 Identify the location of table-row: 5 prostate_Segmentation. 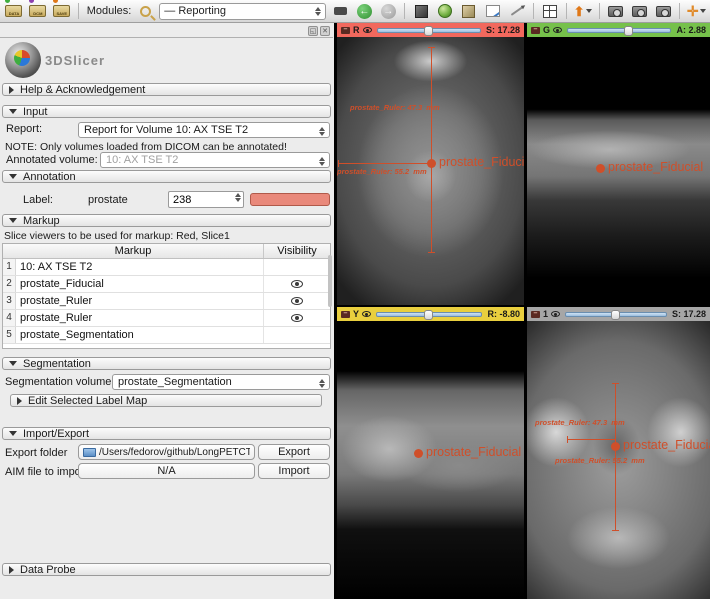
(166, 335).